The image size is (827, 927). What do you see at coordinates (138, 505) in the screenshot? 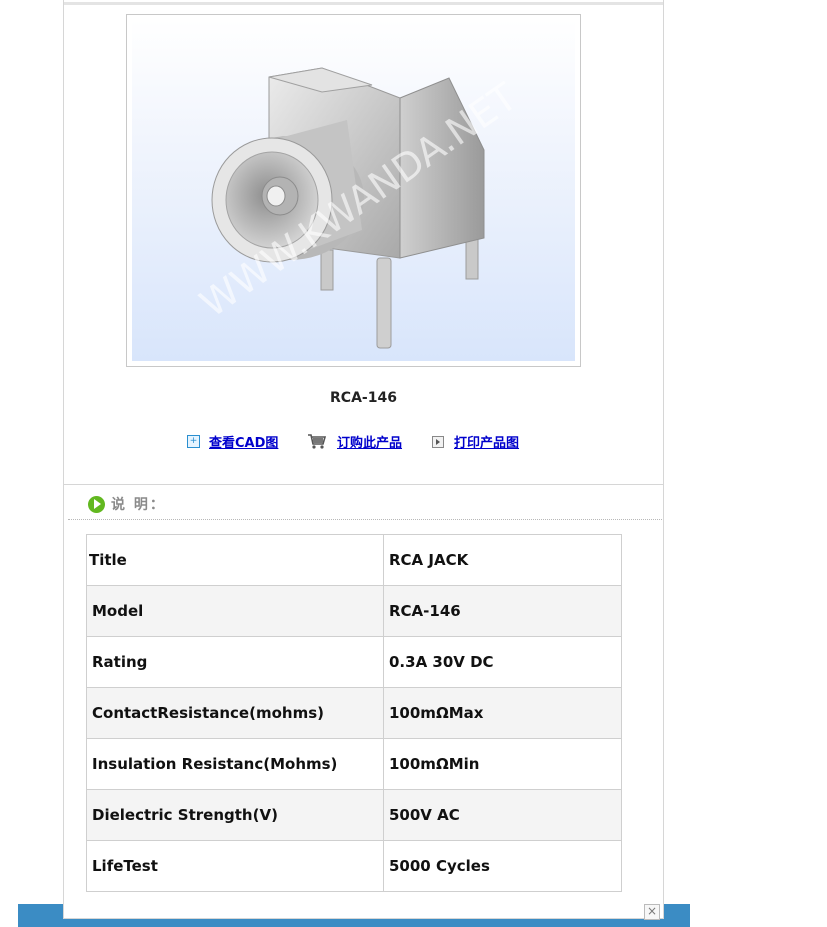
I see `section-title: 说 明：` at bounding box center [138, 505].